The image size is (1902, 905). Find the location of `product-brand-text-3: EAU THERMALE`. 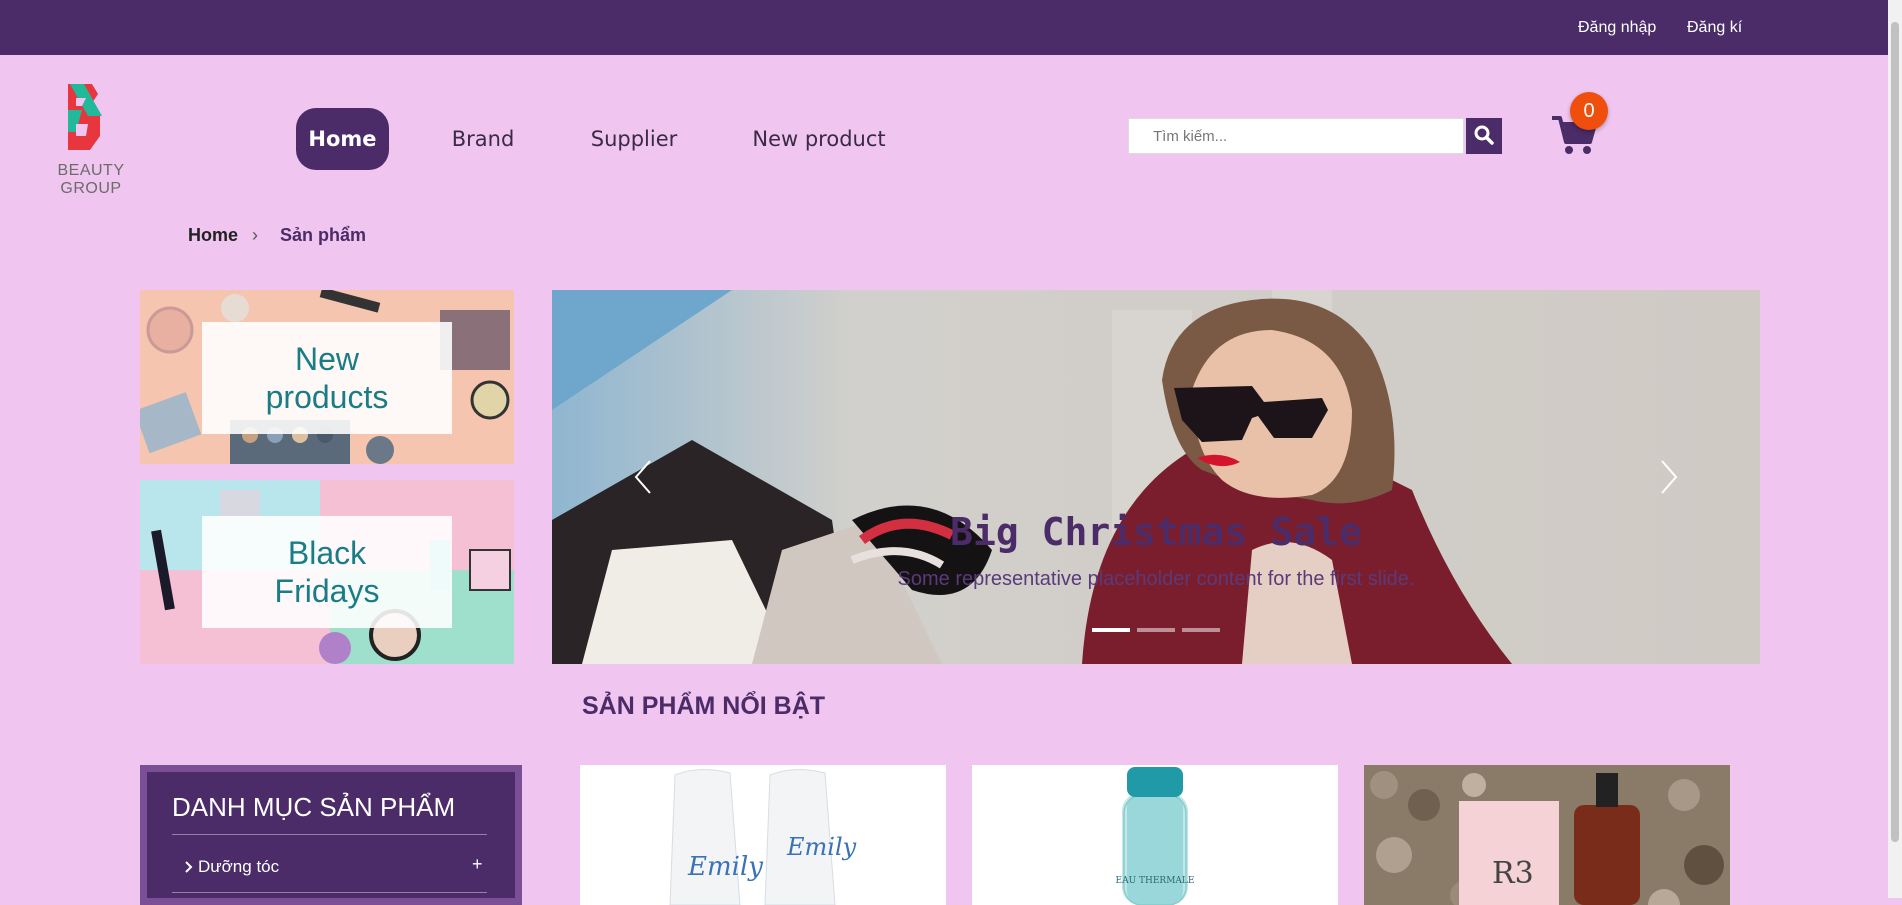

product-brand-text-3: EAU THERMALE is located at coordinates (1155, 881).